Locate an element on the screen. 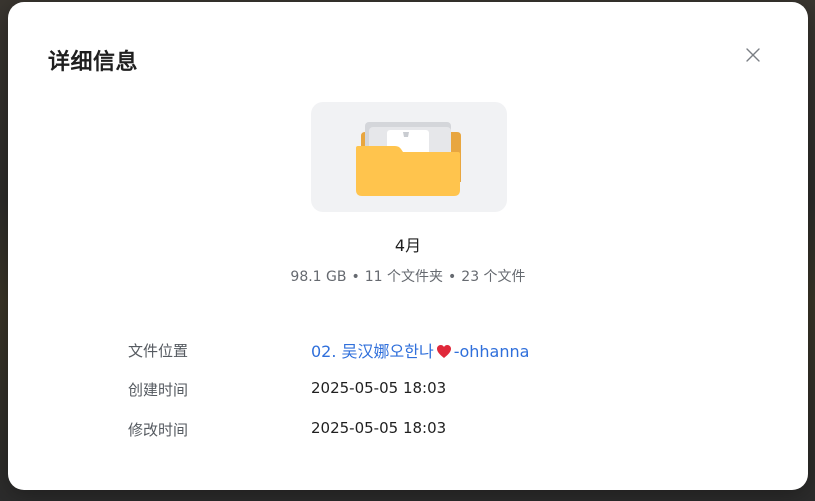 The height and width of the screenshot is (501, 815). location-link: 02. 吴汉娜오한나 -ohhanna is located at coordinates (420, 350).